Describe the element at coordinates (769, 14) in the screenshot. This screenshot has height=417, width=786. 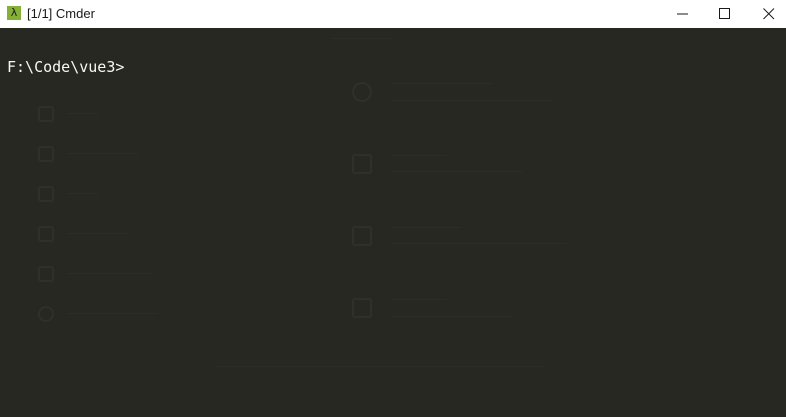
I see `close-icon` at that location.